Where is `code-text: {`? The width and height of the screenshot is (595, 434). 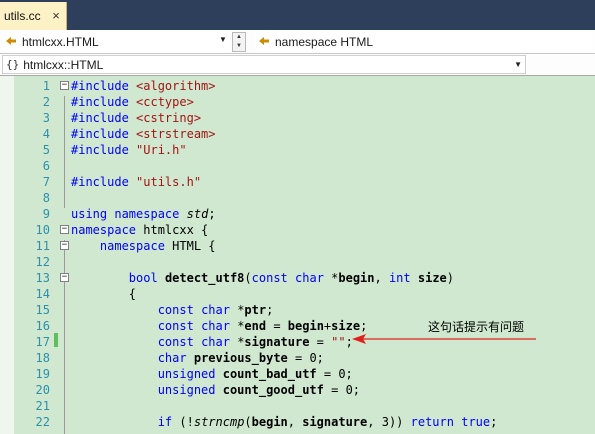
code-text: { is located at coordinates (104, 294).